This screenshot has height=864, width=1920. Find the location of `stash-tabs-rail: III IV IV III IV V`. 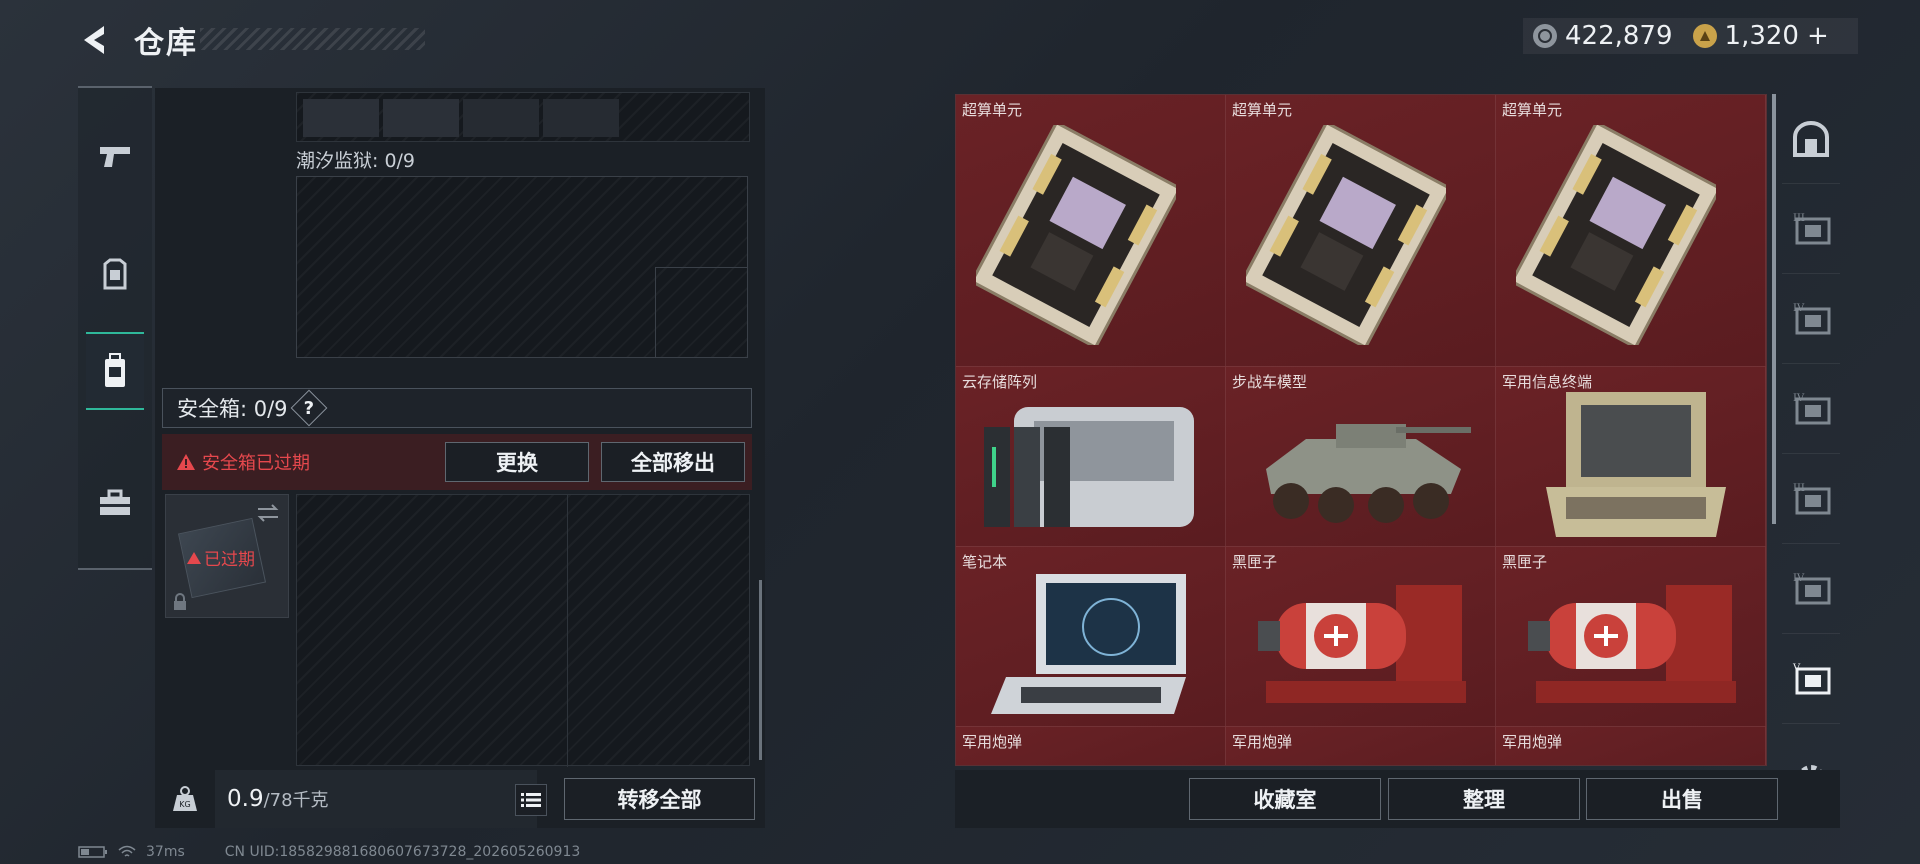

stash-tabs-rail: III IV IV III IV V is located at coordinates (1811, 454).